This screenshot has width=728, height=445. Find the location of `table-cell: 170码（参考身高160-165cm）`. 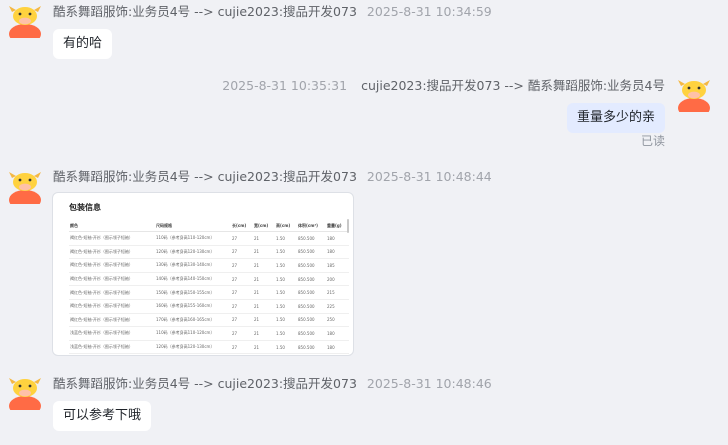

table-cell: 170码（参考身高160-165cm） is located at coordinates (193, 320).